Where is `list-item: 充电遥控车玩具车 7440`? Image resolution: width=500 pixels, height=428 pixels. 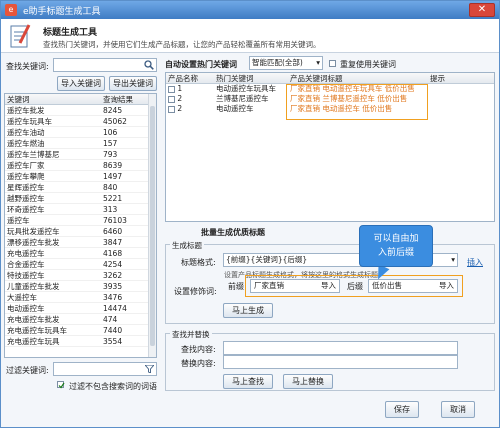 list-item: 充电遥控车玩具车 7440 is located at coordinates (80, 330).